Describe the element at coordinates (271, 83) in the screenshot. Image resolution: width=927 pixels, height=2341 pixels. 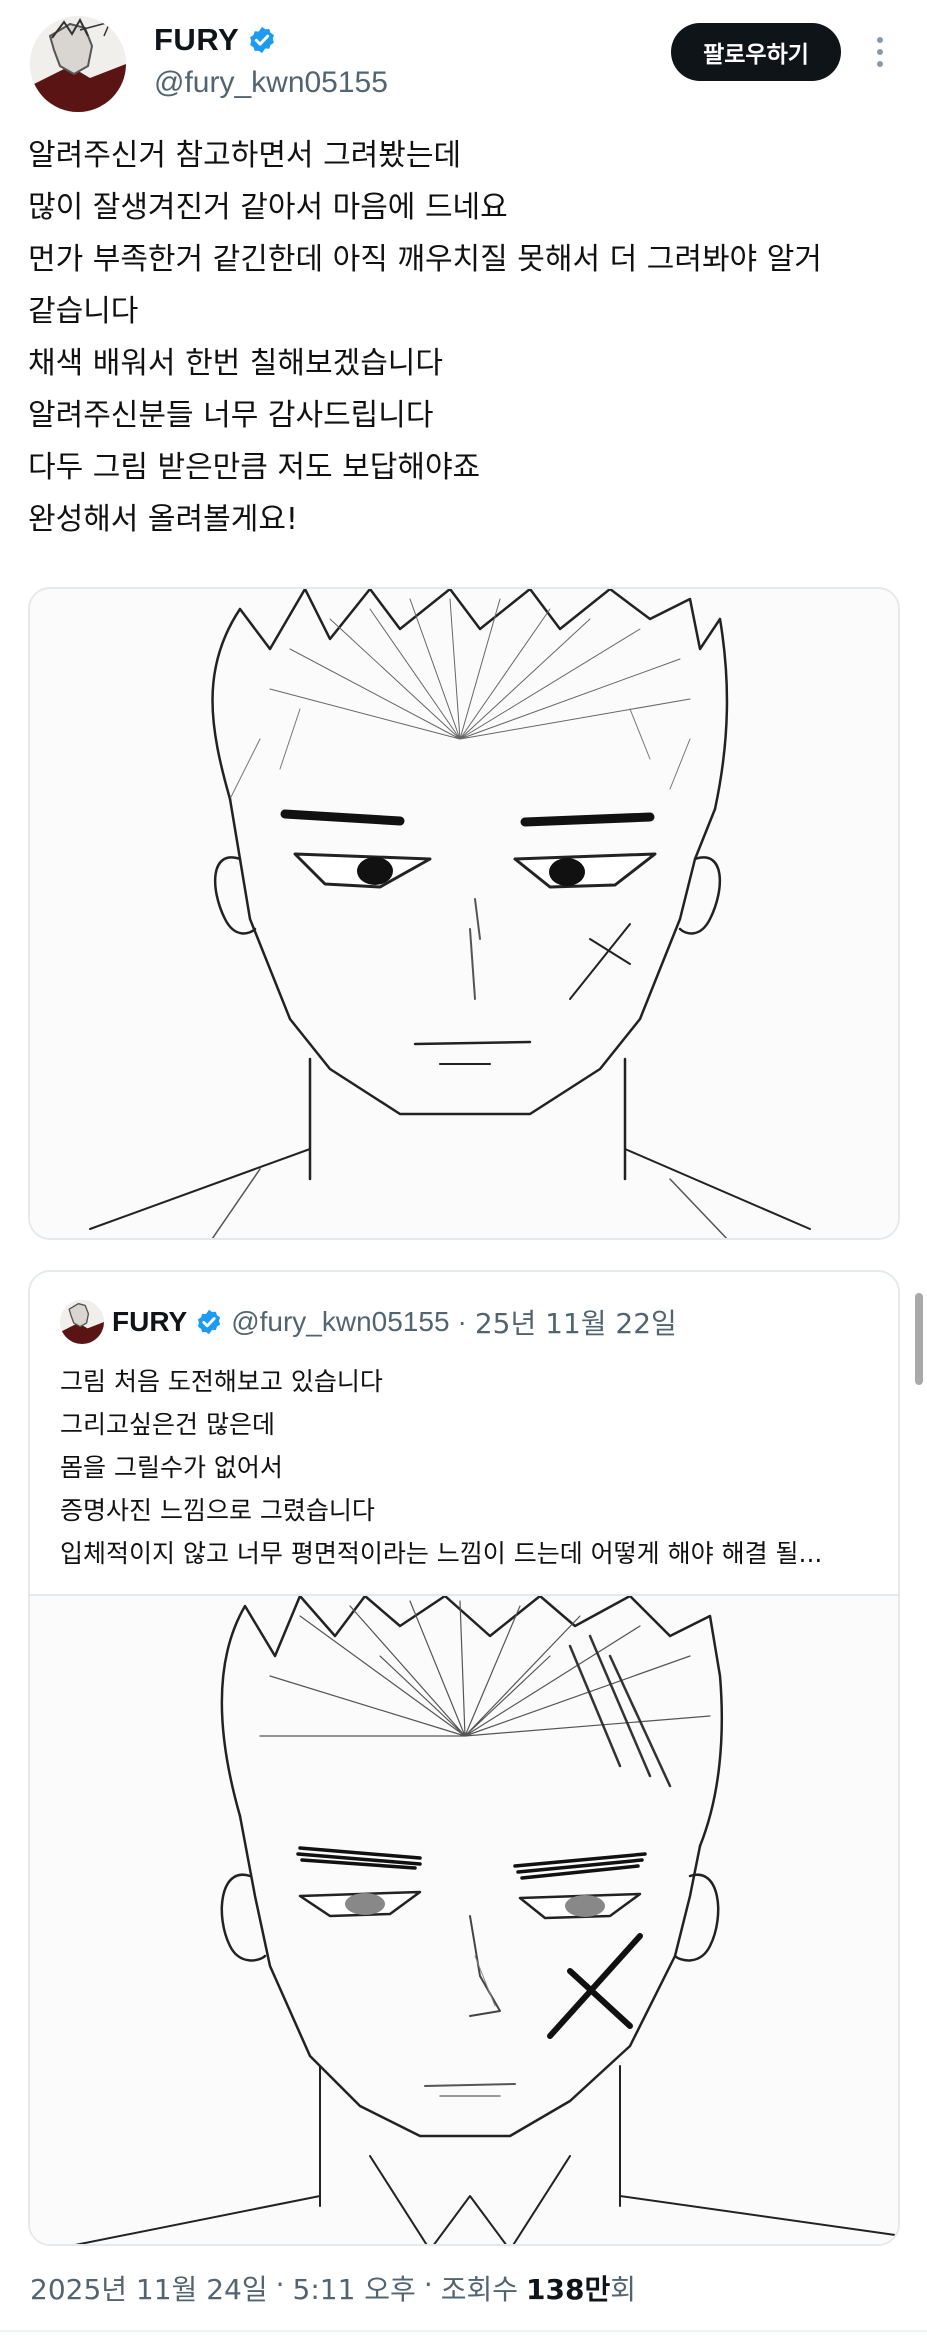
I see `author-handle: @fury_kwn05155` at that location.